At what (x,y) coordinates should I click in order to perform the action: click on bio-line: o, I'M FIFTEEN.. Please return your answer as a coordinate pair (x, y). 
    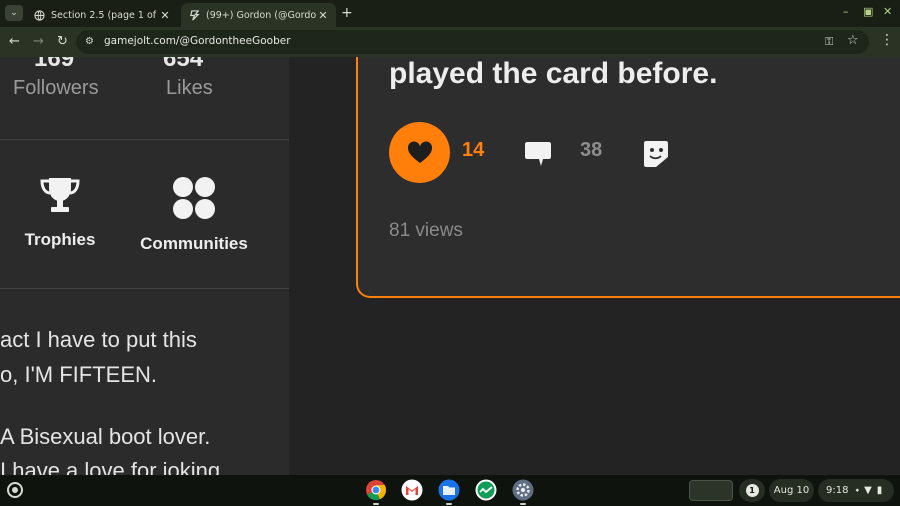
    Looking at the image, I should click on (78, 374).